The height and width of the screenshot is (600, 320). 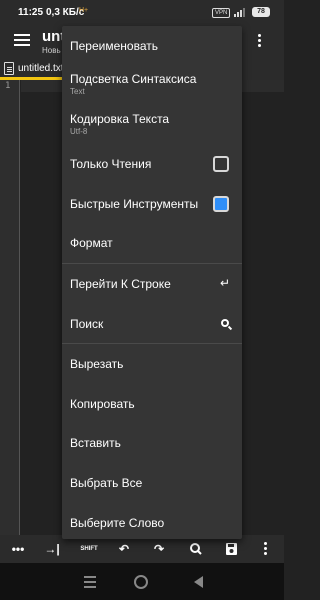 What do you see at coordinates (117, 523) in the screenshot?
I see `menu-item-label: Выберите Слово` at bounding box center [117, 523].